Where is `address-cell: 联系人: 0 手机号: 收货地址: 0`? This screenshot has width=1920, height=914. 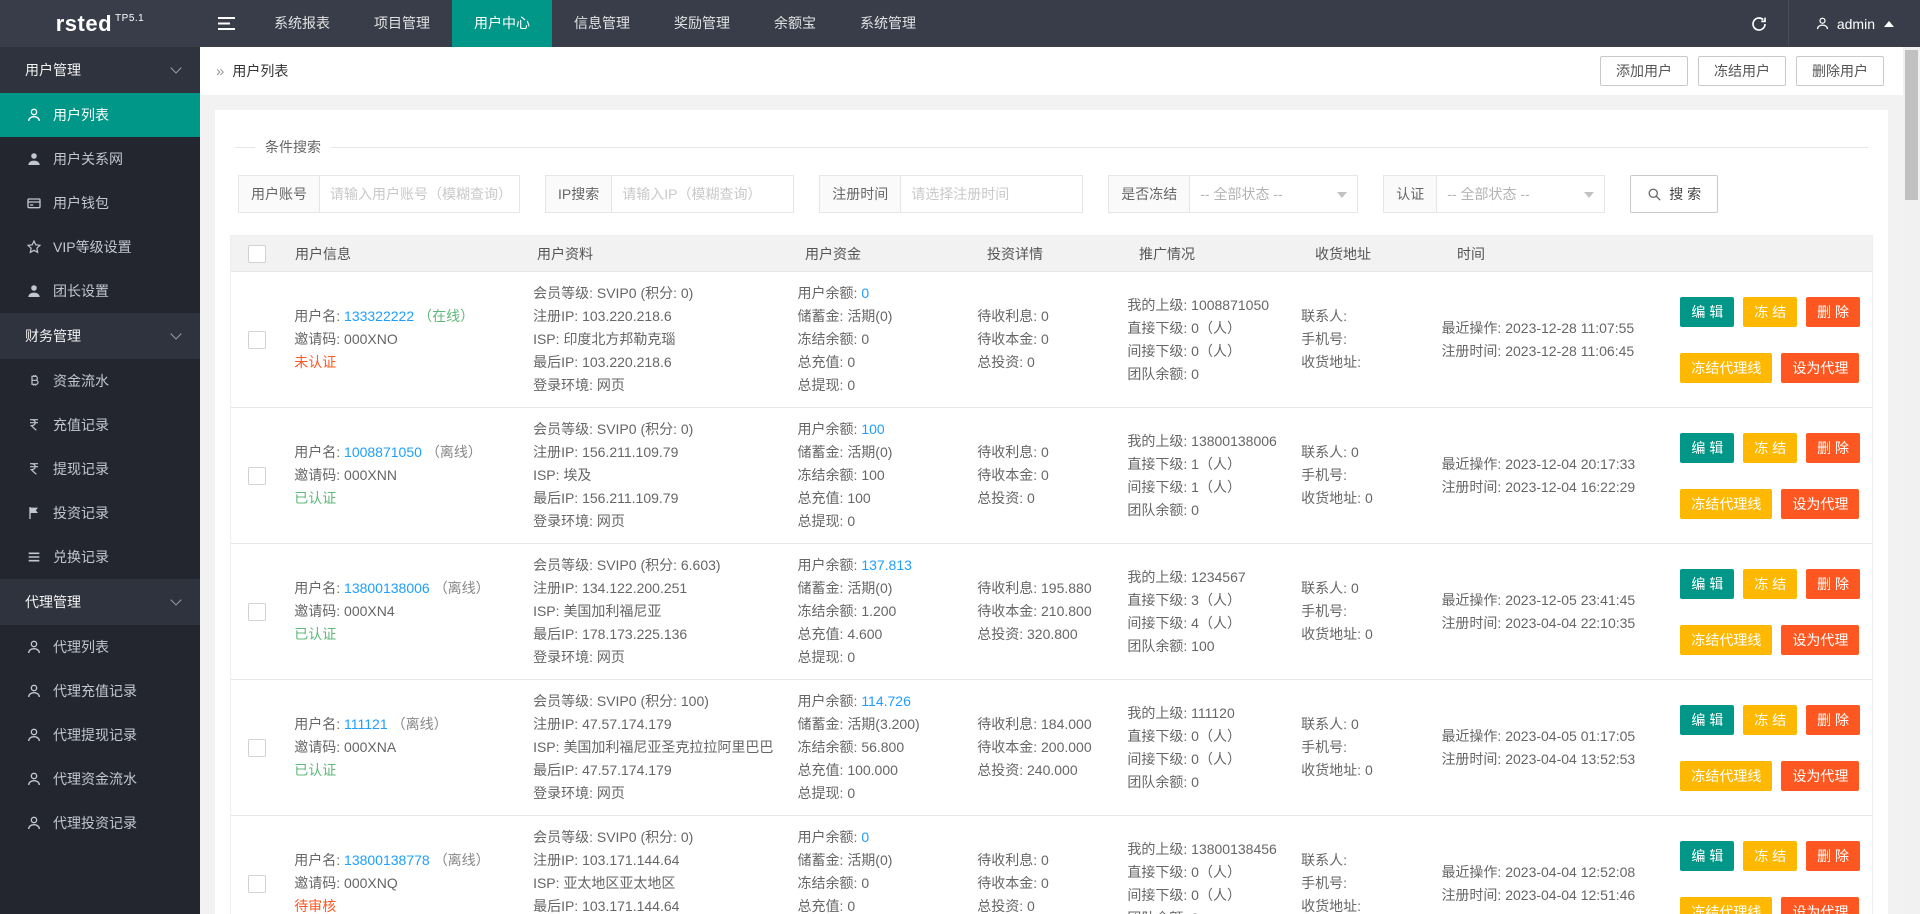
address-cell: 联系人: 0 手机号: 收货地址: 0 is located at coordinates (1337, 475).